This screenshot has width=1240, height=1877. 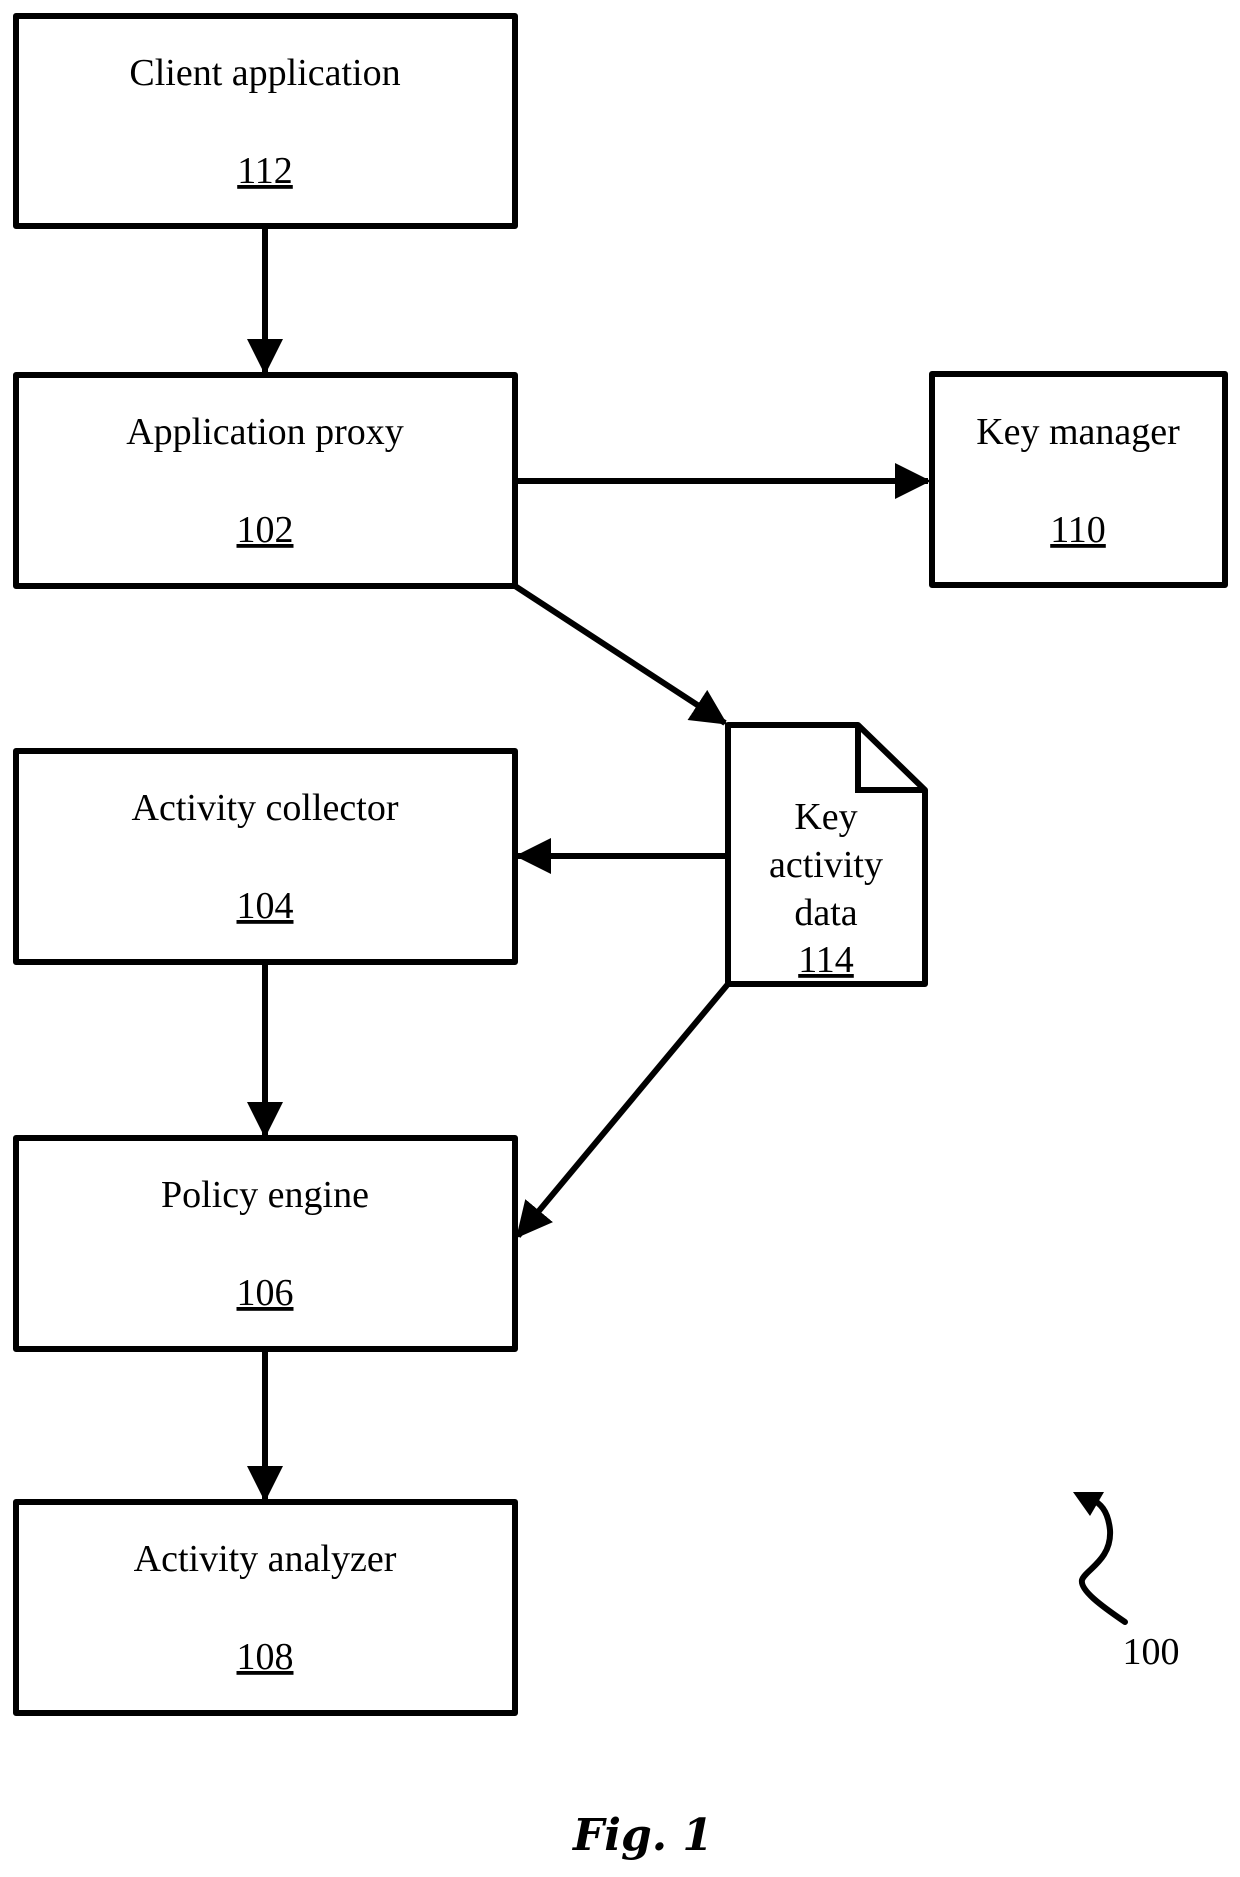 I want to click on node-ref: 102, so click(x=265, y=530).